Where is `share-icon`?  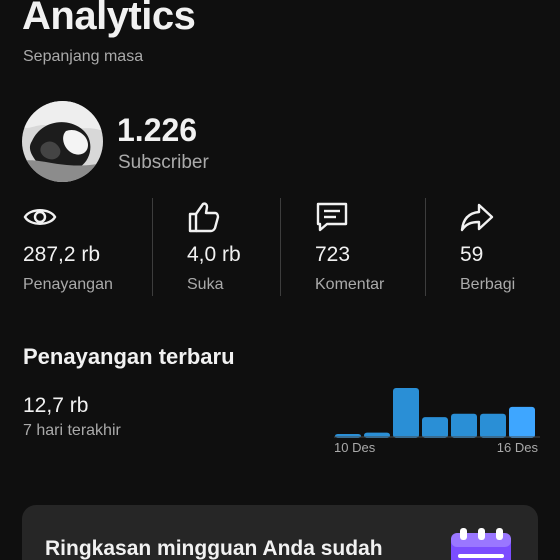
share-icon is located at coordinates (477, 217).